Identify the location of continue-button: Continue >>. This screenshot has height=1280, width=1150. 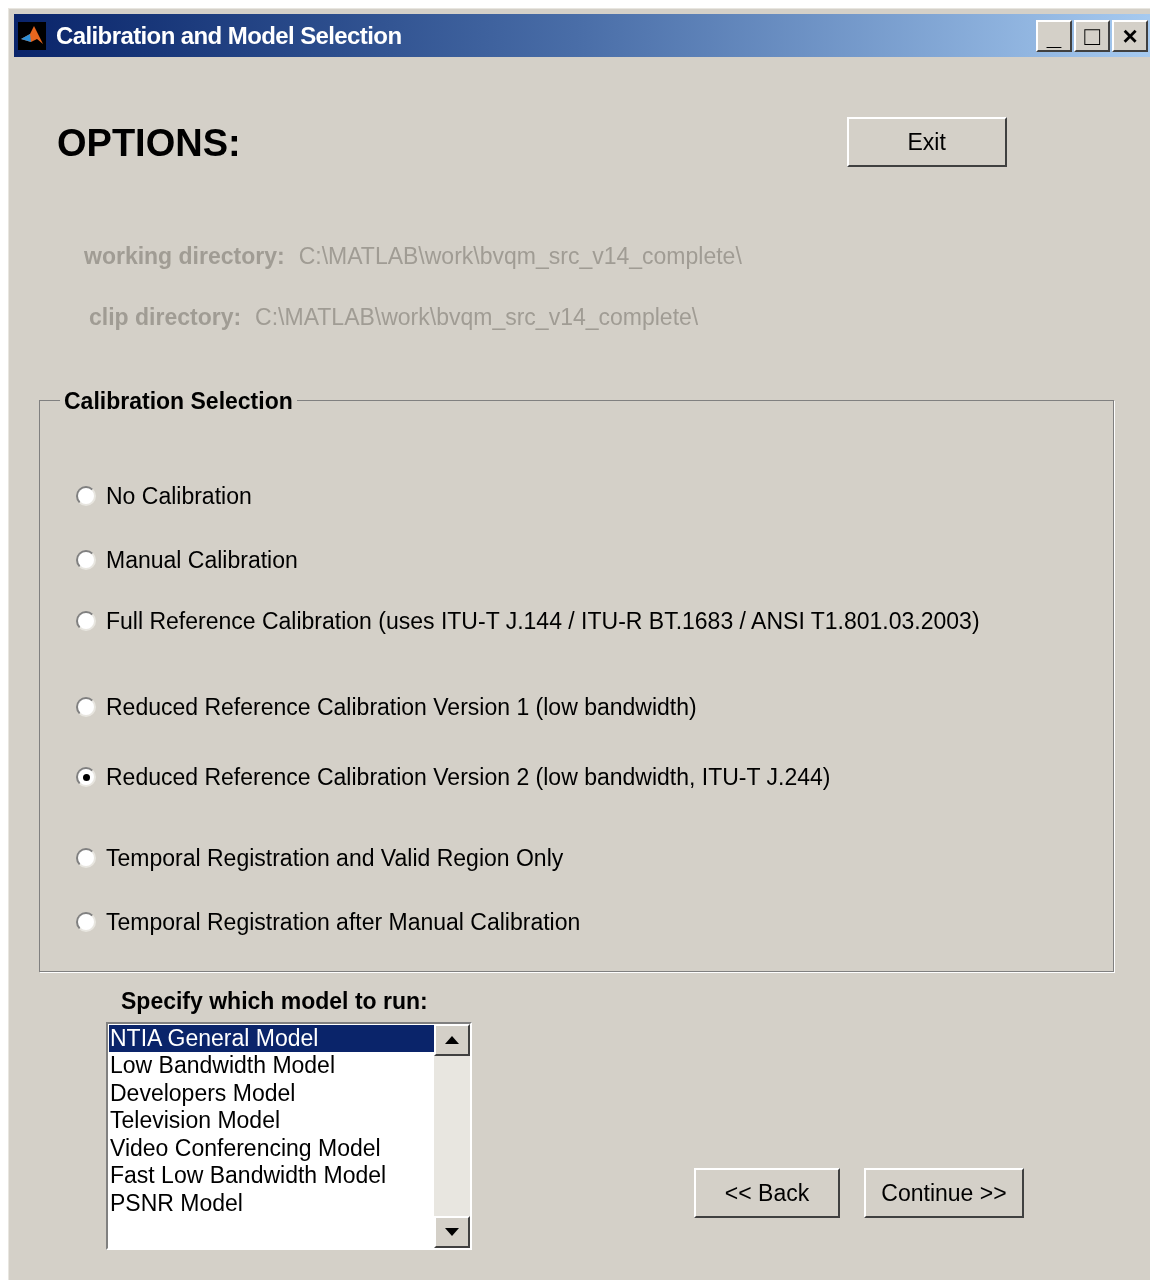
(944, 1193).